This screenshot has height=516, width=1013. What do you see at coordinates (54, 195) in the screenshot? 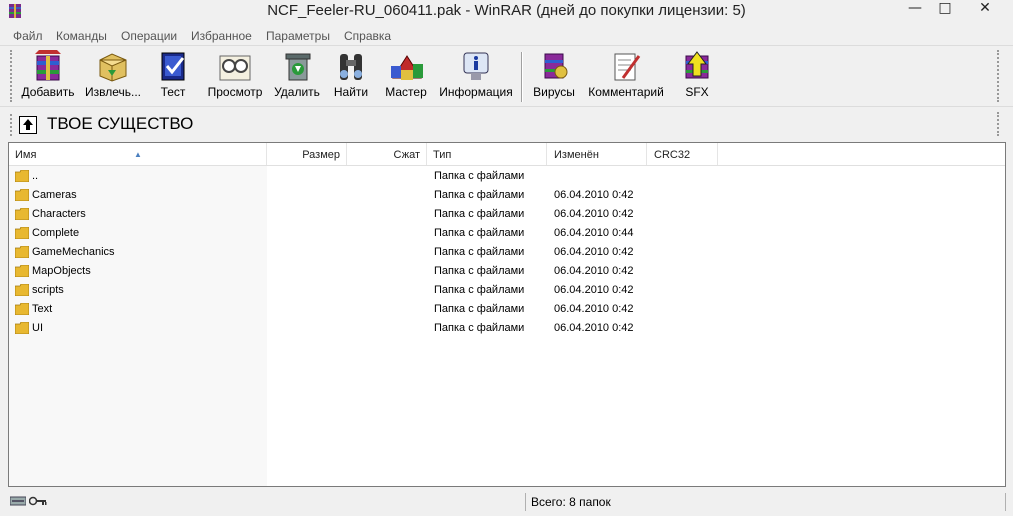
I see `cell-name: Cameras` at bounding box center [54, 195].